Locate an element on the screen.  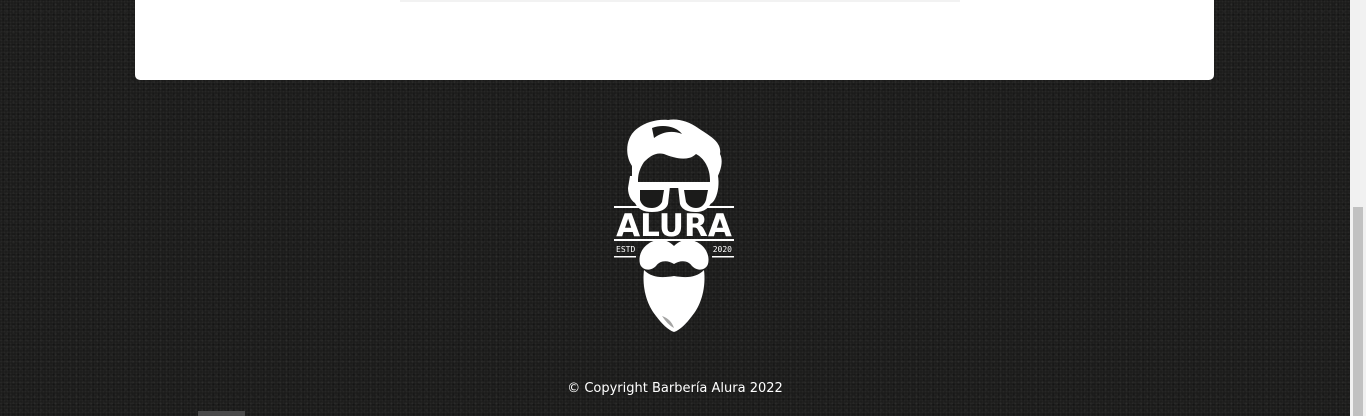
vertical-scrollbar is located at coordinates (1358, 208).